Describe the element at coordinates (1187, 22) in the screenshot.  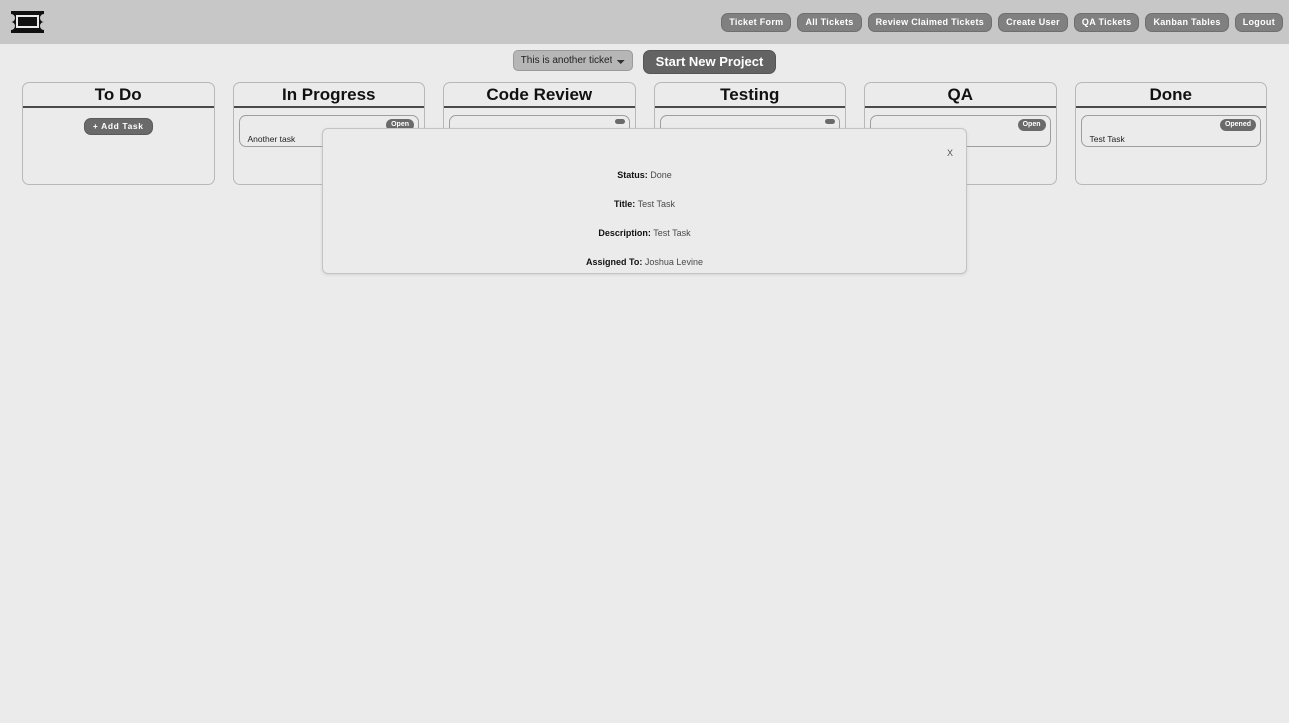
I see `nav-kanban-tables: Kanban Tables` at that location.